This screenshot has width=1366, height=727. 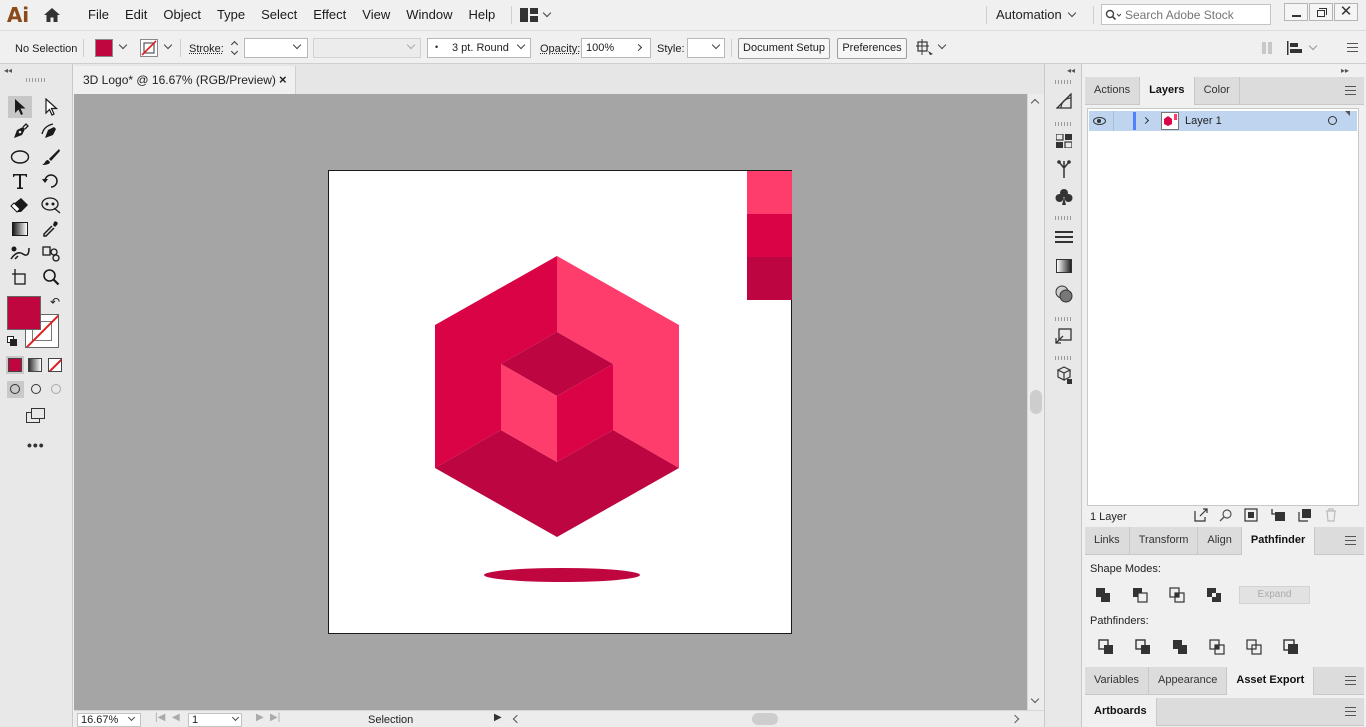 I want to click on restore-button, so click(x=1321, y=12).